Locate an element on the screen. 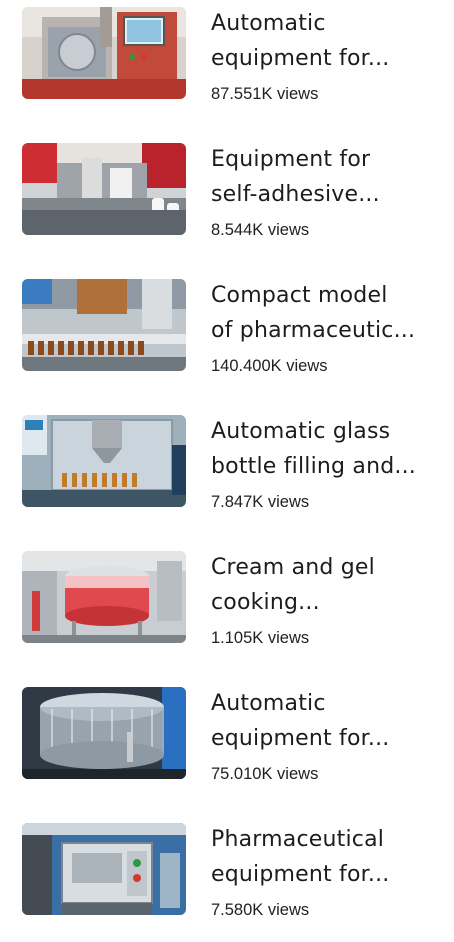  view-count: 8.544K views is located at coordinates (260, 230).